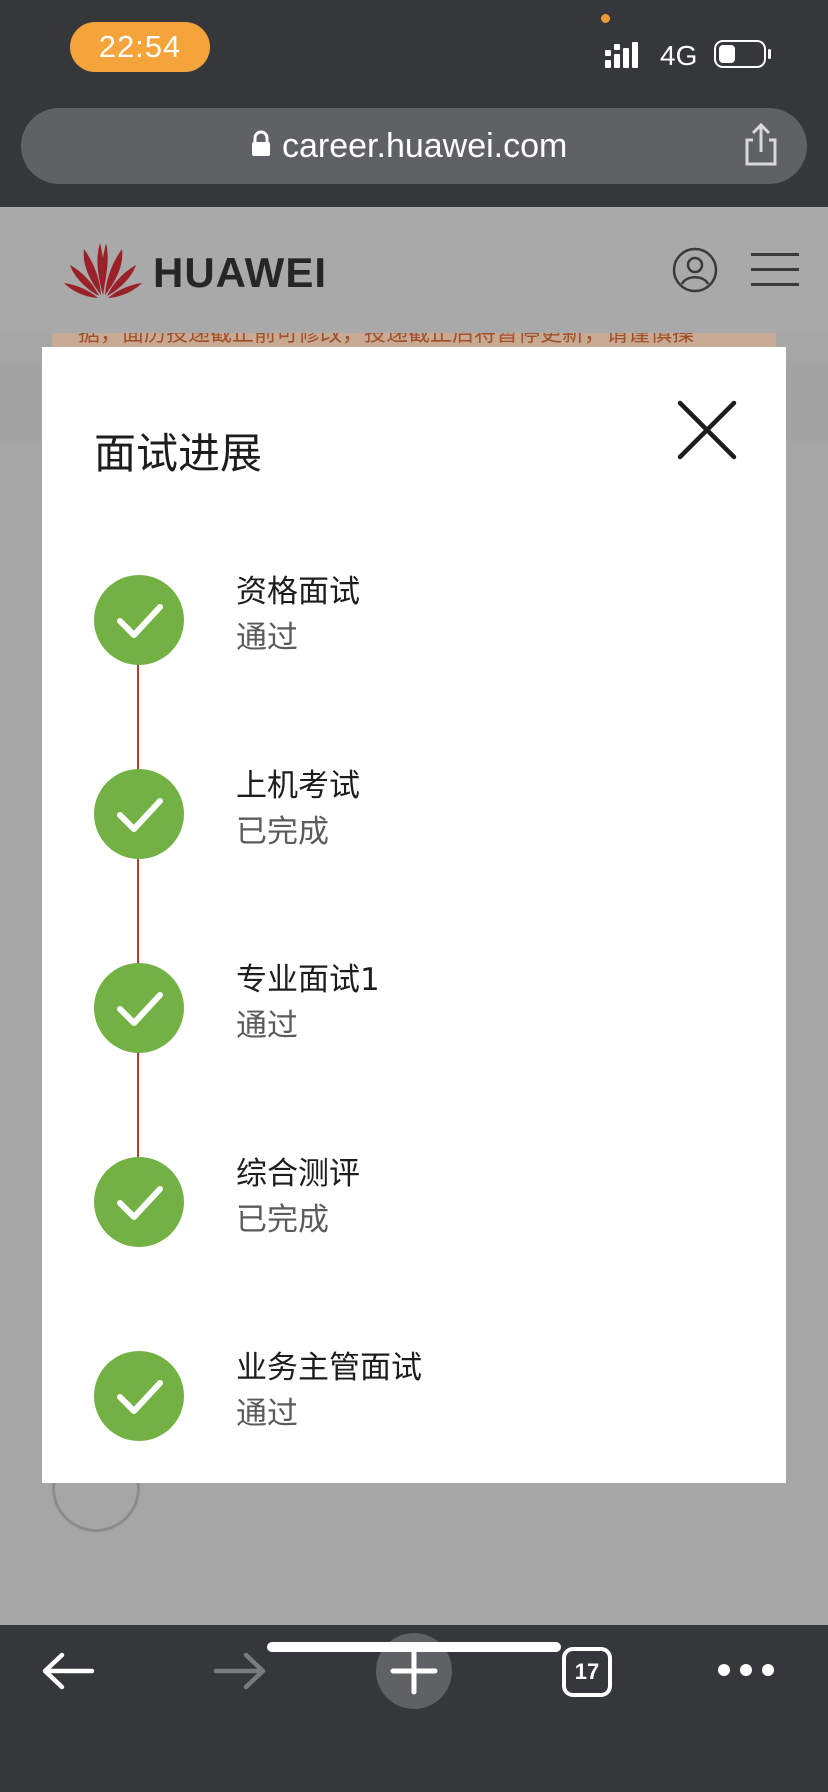  What do you see at coordinates (68, 1671) in the screenshot?
I see `back-arrow-icon` at bounding box center [68, 1671].